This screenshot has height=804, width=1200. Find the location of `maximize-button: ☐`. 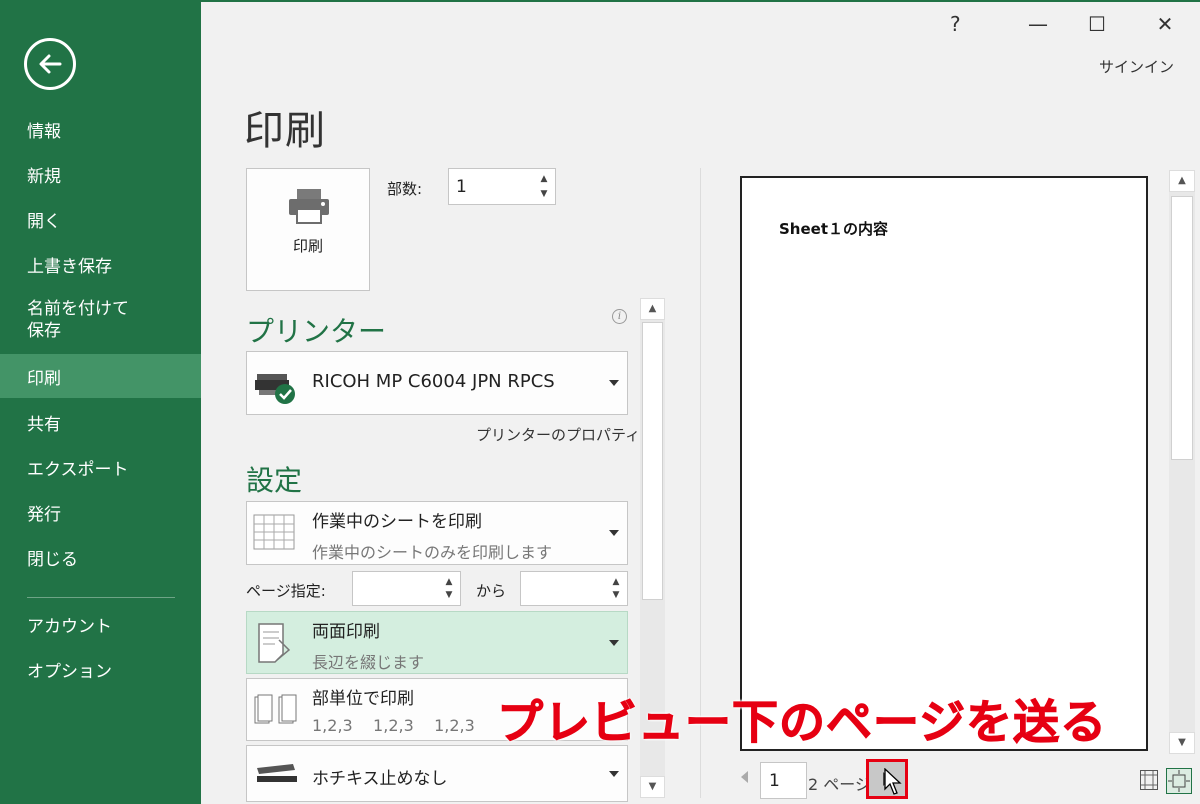

maximize-button: ☐ is located at coordinates (1097, 24).